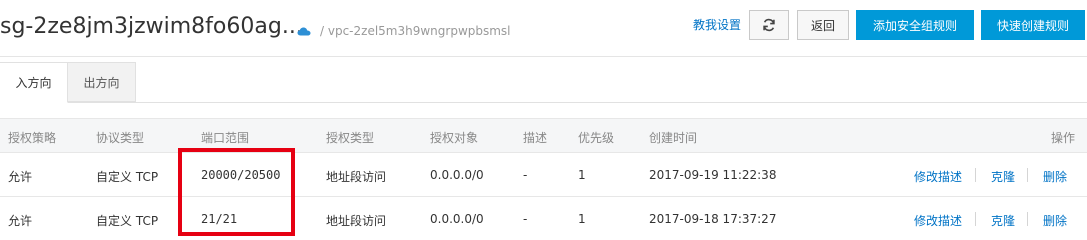 This screenshot has height=240, width=1087. I want to click on refresh-button, so click(769, 25).